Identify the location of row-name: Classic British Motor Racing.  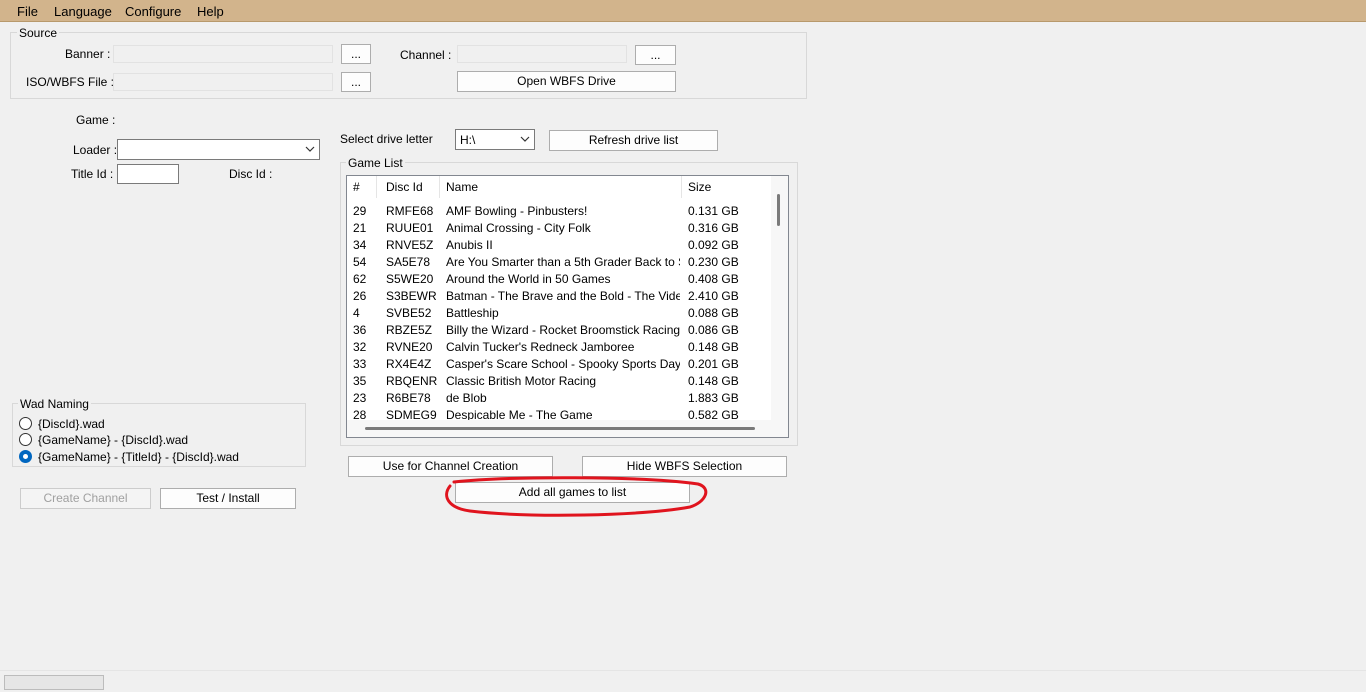
(521, 381).